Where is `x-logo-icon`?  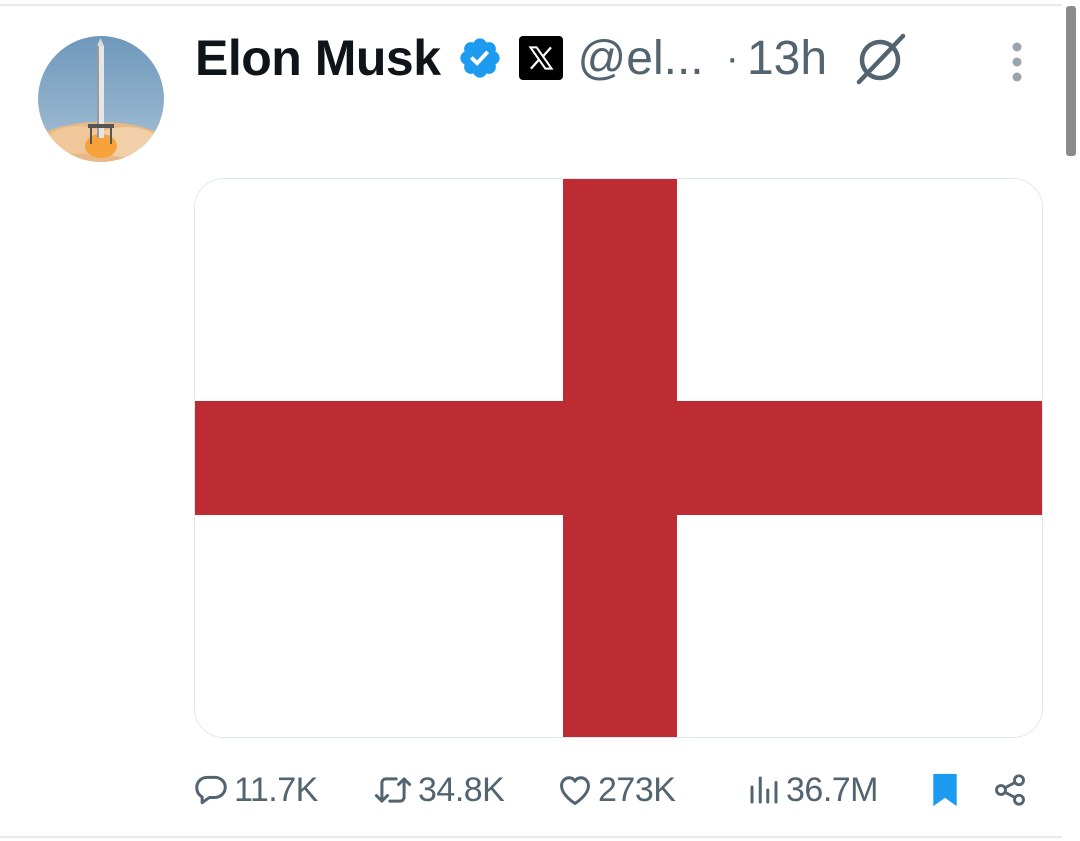 x-logo-icon is located at coordinates (540, 58).